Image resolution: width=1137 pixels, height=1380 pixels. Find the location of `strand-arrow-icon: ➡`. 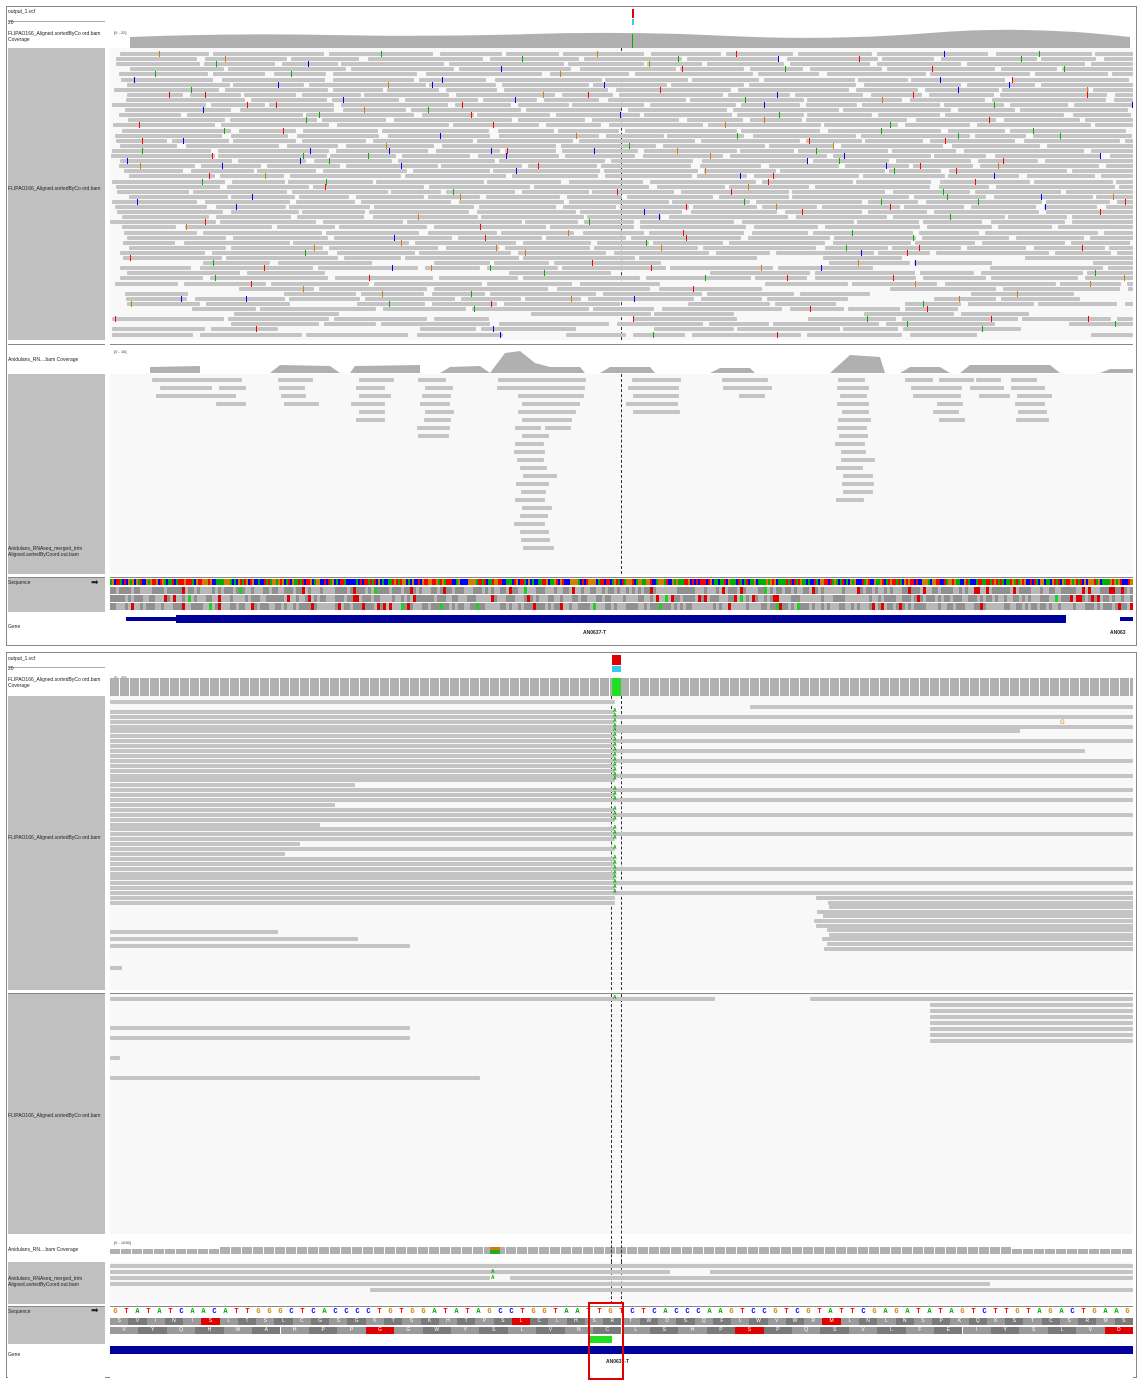

strand-arrow-icon: ➡ is located at coordinates (95, 582).